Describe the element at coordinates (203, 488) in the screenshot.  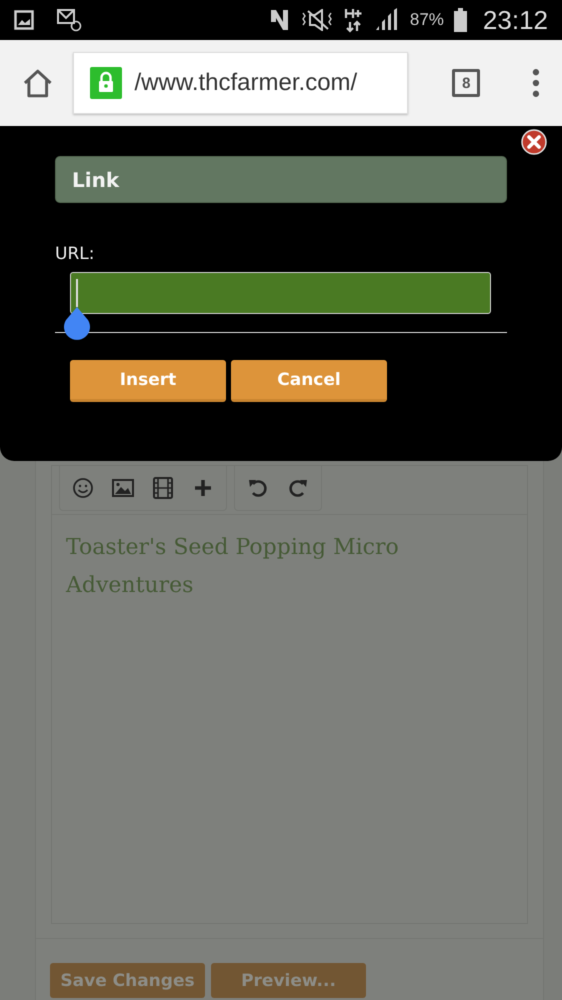
I see `plus-icon` at that location.